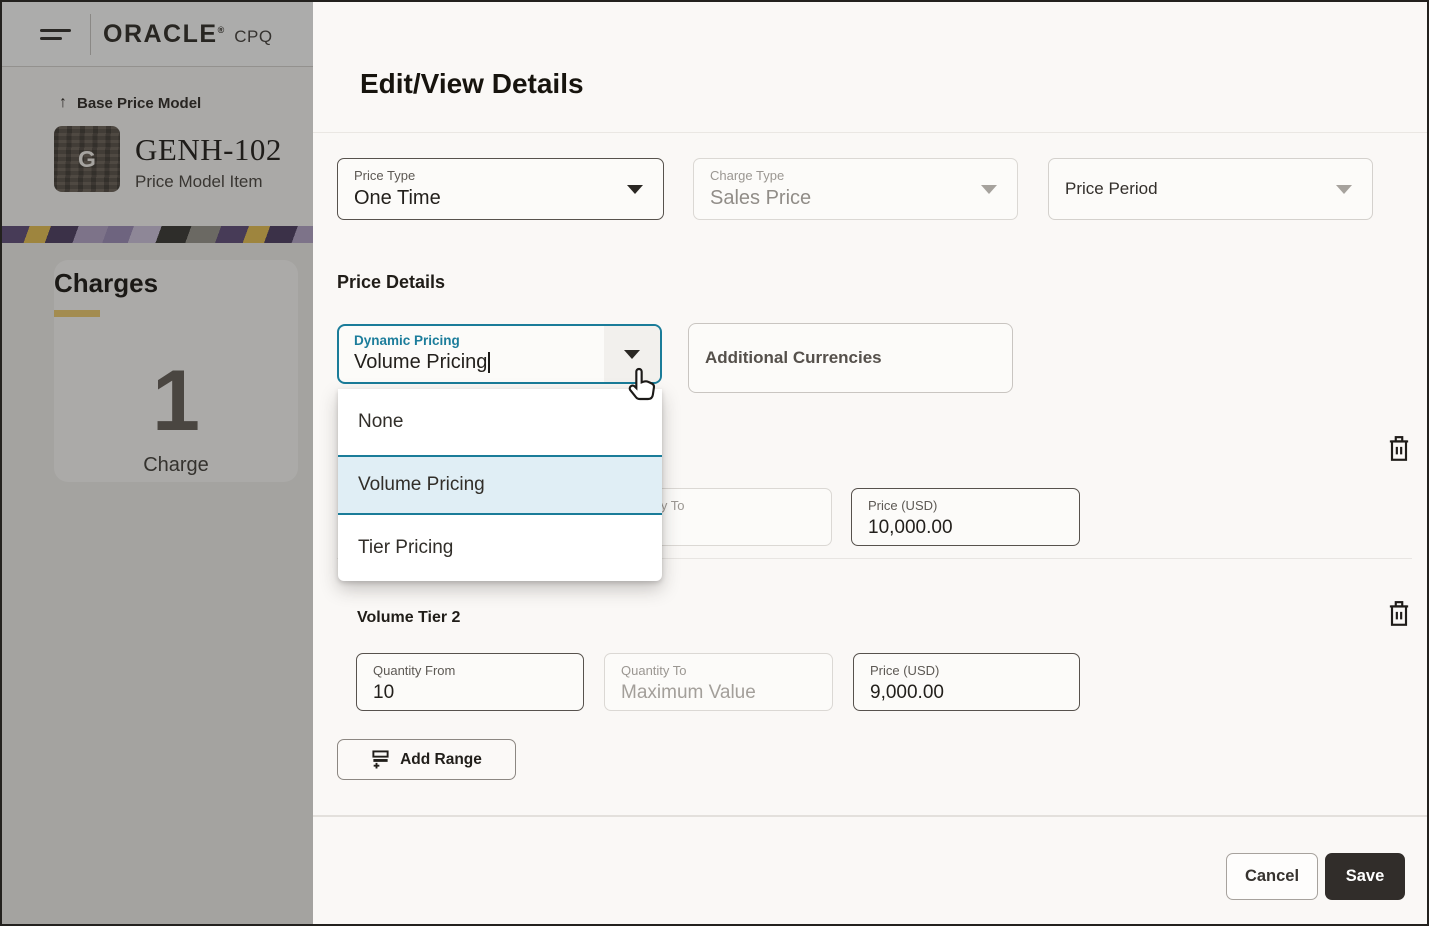 The image size is (1429, 926). I want to click on dynamic-pricing-label: Dynamic Pricing, so click(407, 340).